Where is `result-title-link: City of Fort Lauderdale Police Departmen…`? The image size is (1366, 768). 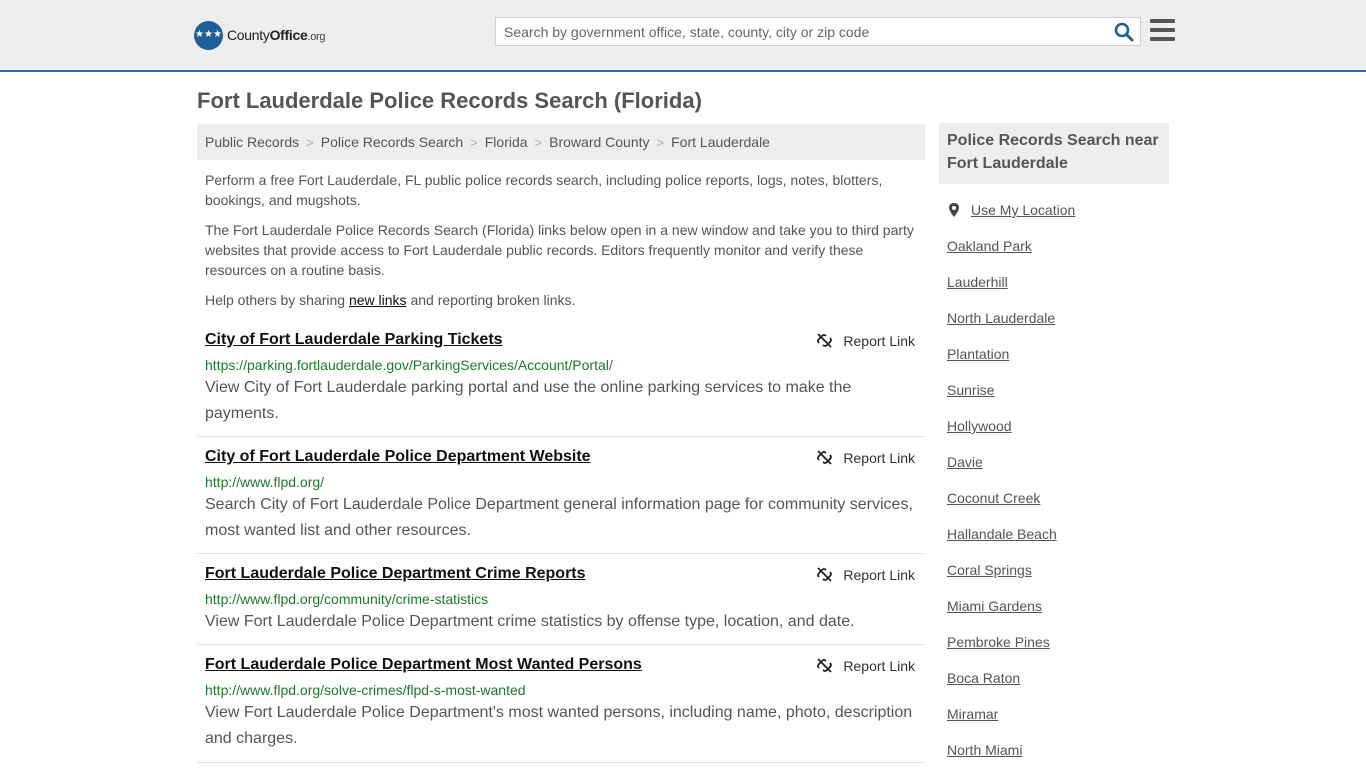 result-title-link: City of Fort Lauderdale Police Departmen… is located at coordinates (398, 457).